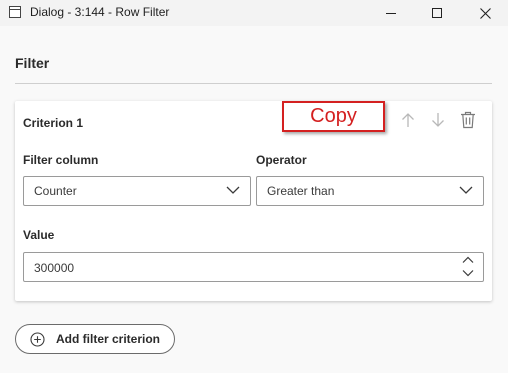  I want to click on add-filter-criterion-button: Add filter criterion, so click(95, 339).